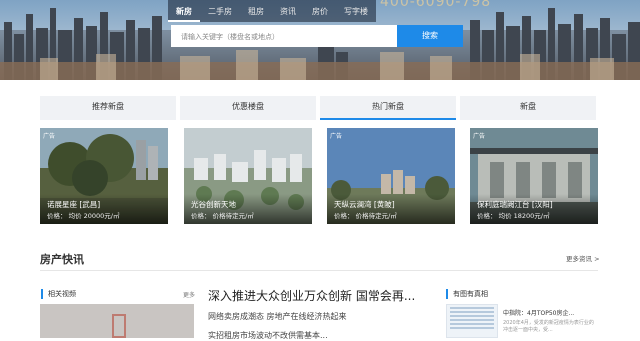 The image size is (640, 341). What do you see at coordinates (62, 259) in the screenshot?
I see `section-title: 房产快讯` at bounding box center [62, 259].